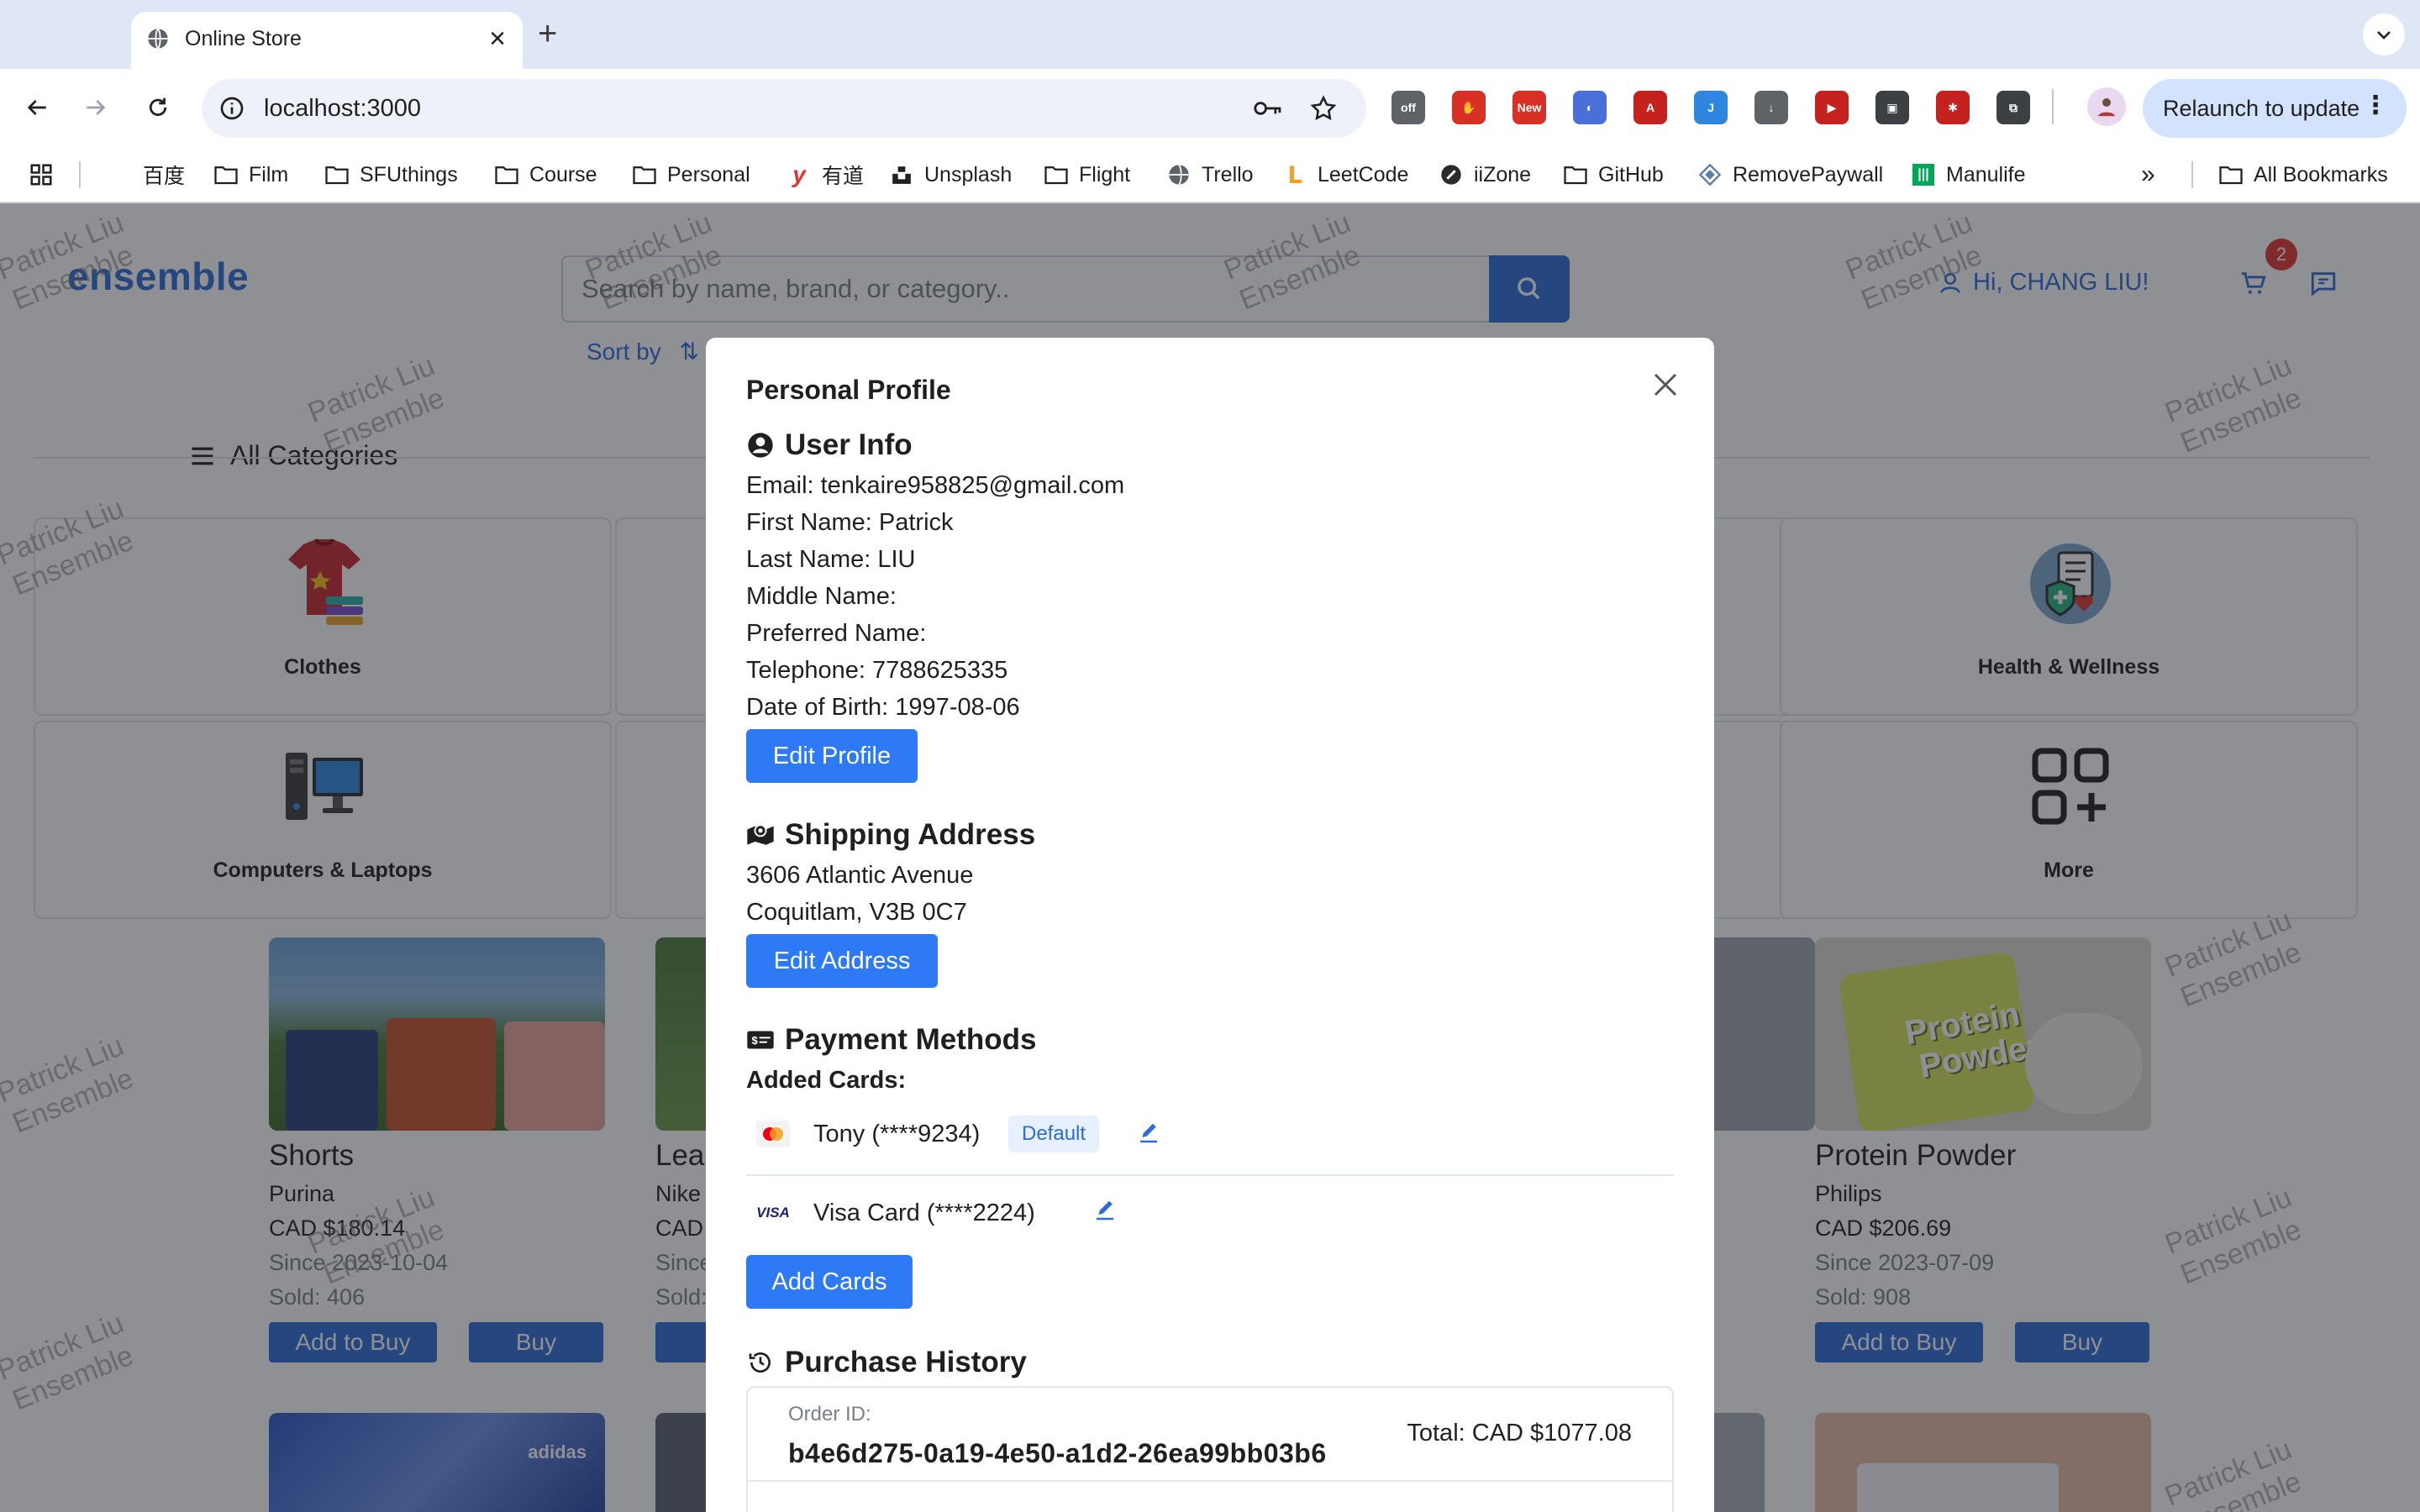  Describe the element at coordinates (1710, 174) in the screenshot. I see `removepaywall-icon` at that location.